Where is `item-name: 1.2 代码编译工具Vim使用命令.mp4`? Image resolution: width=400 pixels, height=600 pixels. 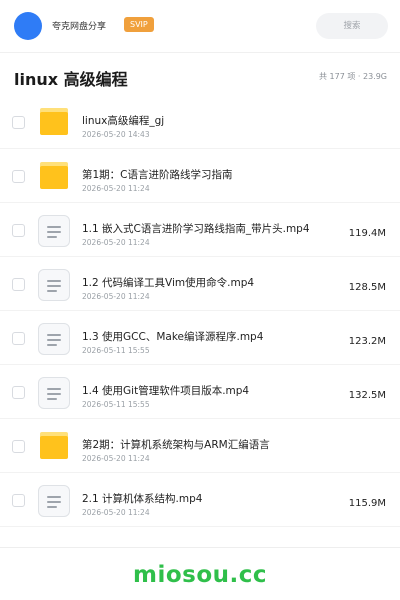
item-name: 1.2 代码编译工具Vim使用命令.mp4 is located at coordinates (168, 283).